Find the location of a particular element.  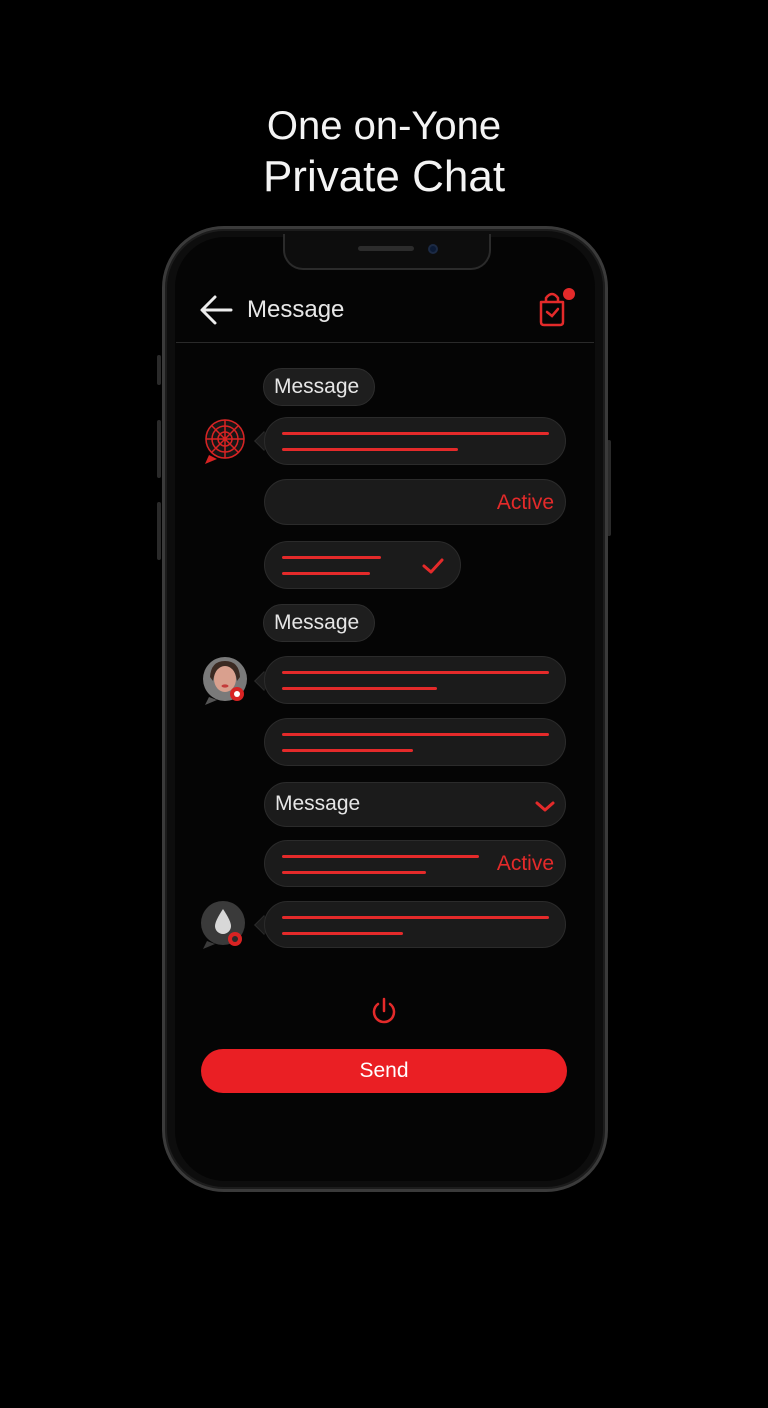

sent-bubble is located at coordinates (362, 565).